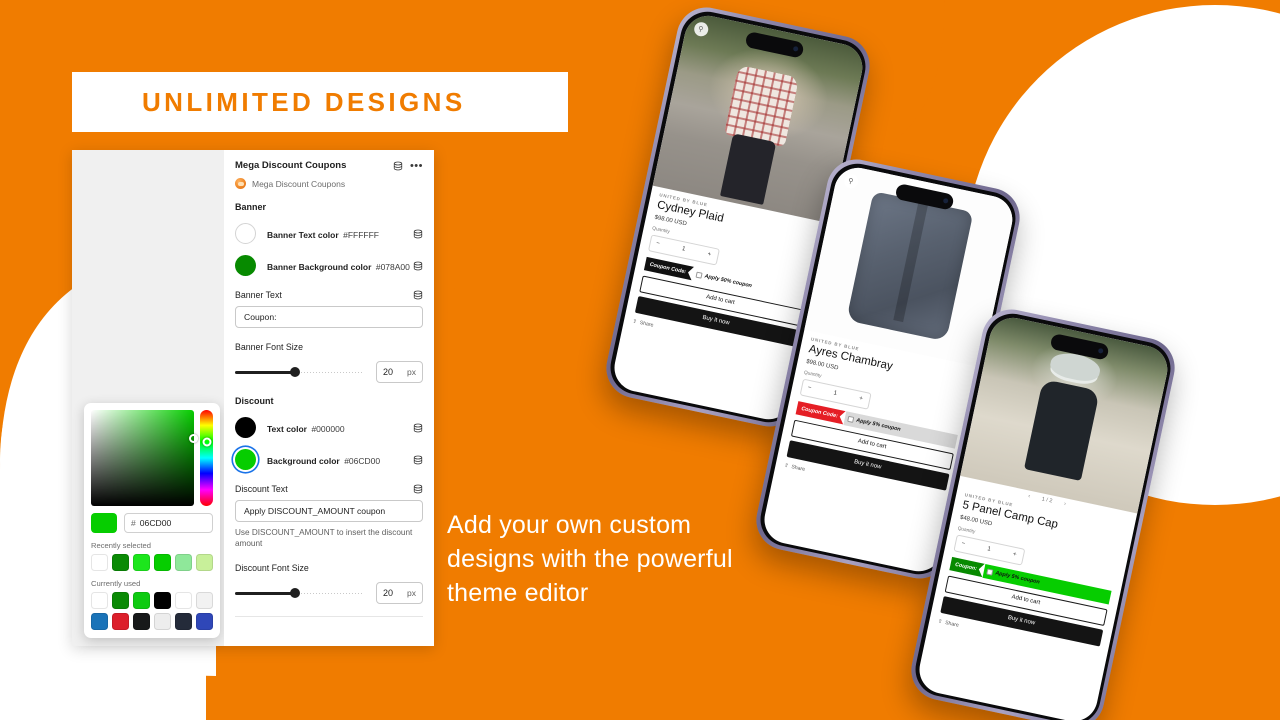 The width and height of the screenshot is (1280, 720). I want to click on panel-header: Mega Discount Coupons •••, so click(329, 165).